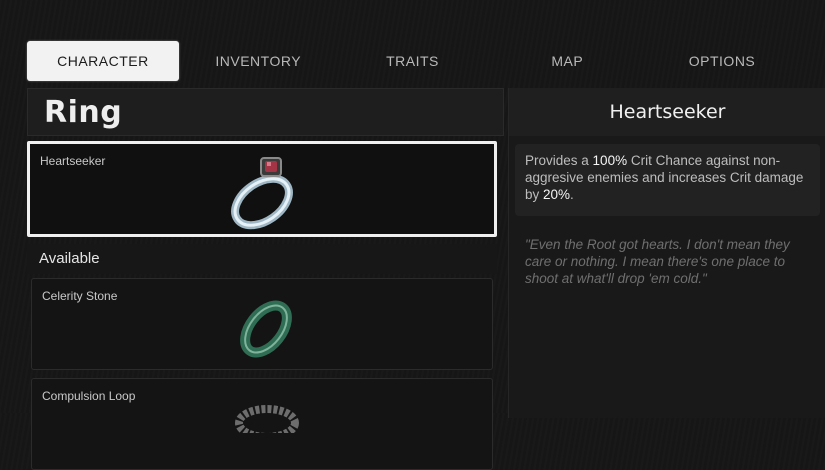 This screenshot has height=470, width=825. What do you see at coordinates (722, 61) in the screenshot?
I see `tab-options: OPTIONS` at bounding box center [722, 61].